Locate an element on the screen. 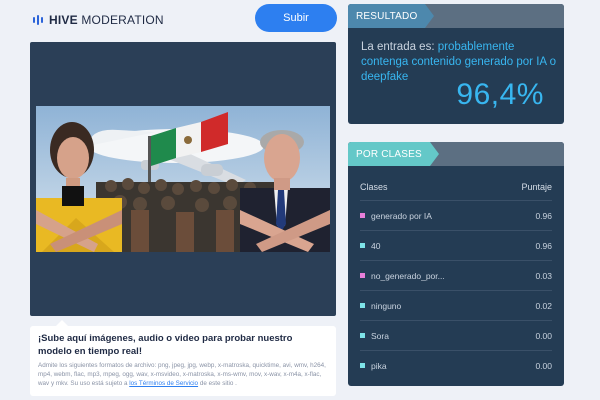 The image size is (600, 400). hive-logo: HIVE MODERATION is located at coordinates (98, 20).